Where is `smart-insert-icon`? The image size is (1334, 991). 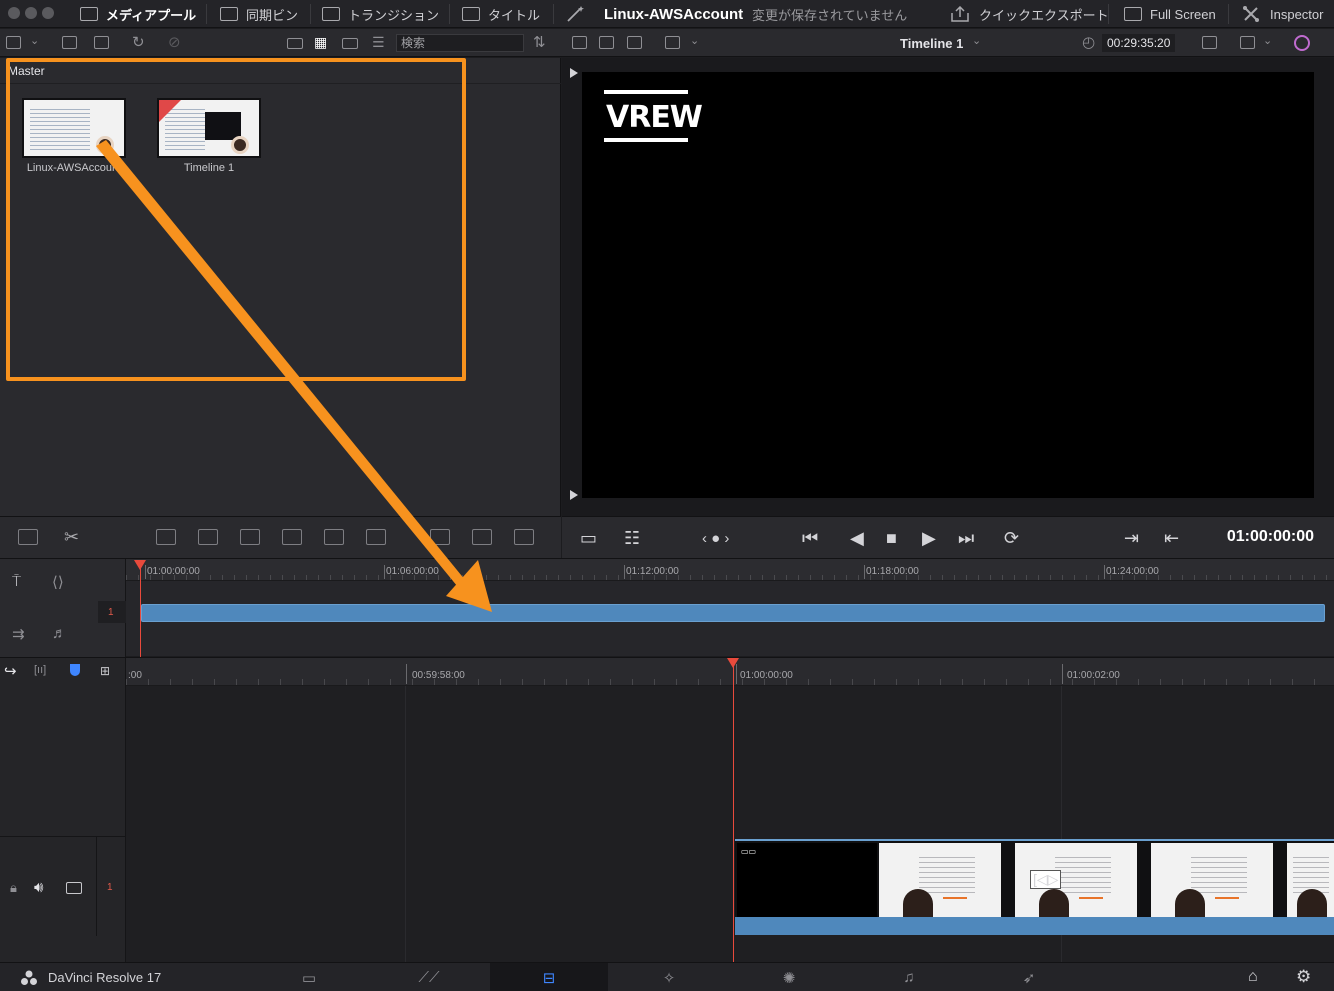 smart-insert-icon is located at coordinates (166, 537).